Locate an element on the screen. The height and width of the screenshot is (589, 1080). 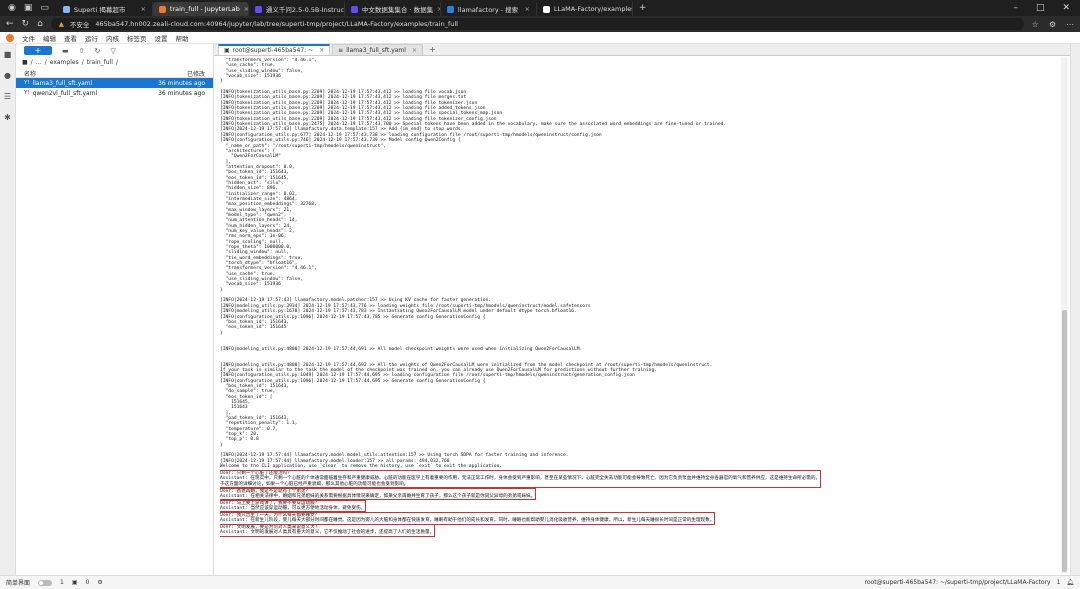
document-tab: ▣ root@superti-465ba547: ~ × is located at coordinates (274, 49).